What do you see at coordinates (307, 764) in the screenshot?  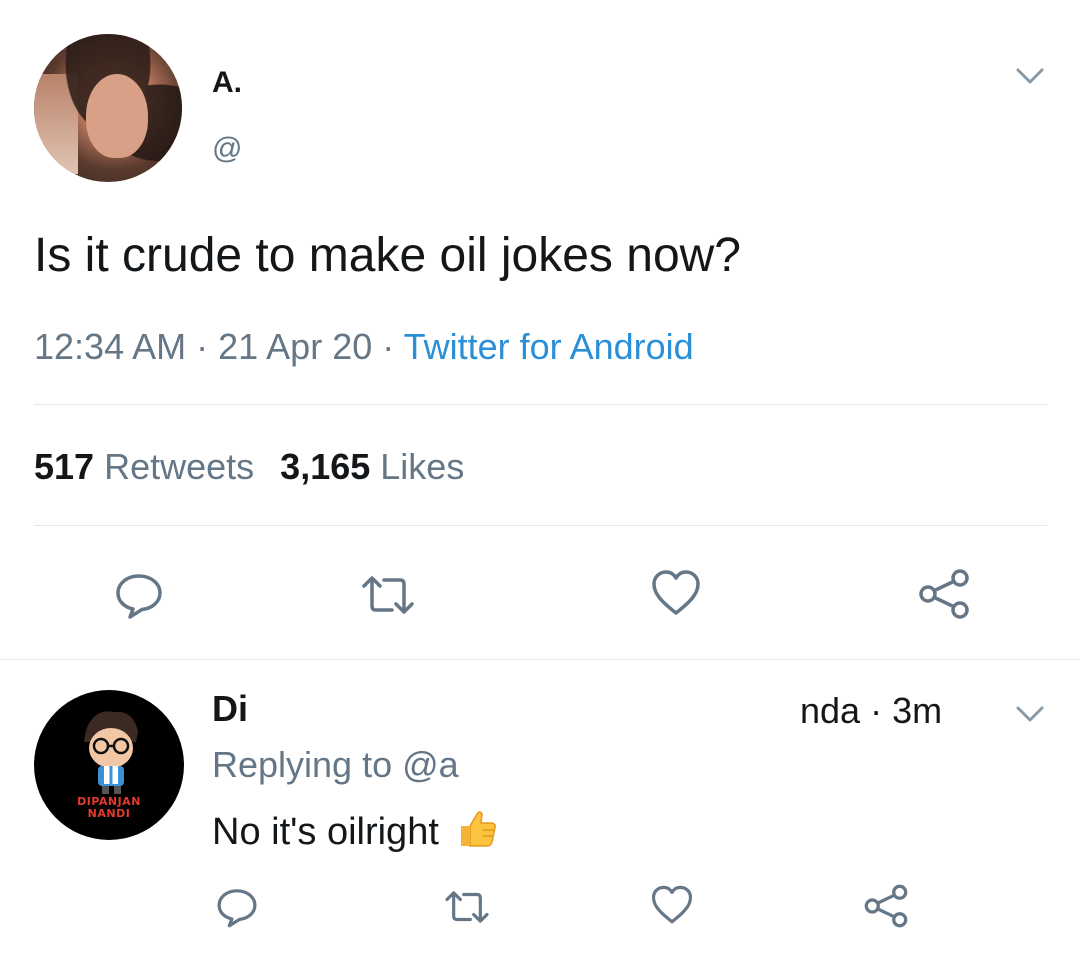 I see `replying-to-prefix: Replying to` at bounding box center [307, 764].